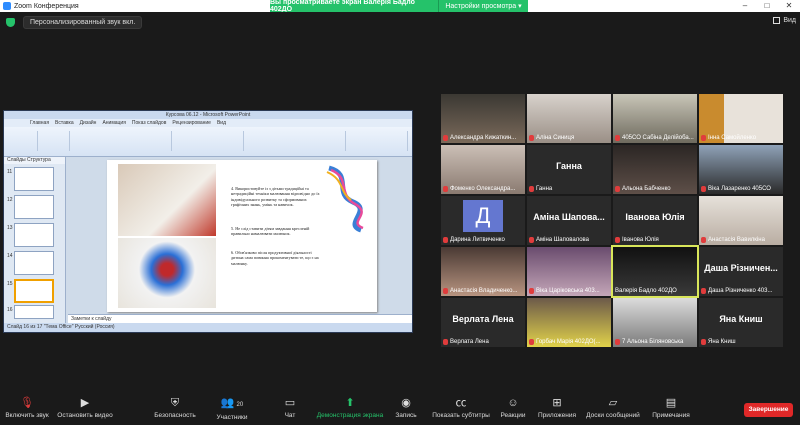  I want to click on slide-thumbnails-panel: Слайды Структура 11 12 13 14 15 16, so click(35, 240).